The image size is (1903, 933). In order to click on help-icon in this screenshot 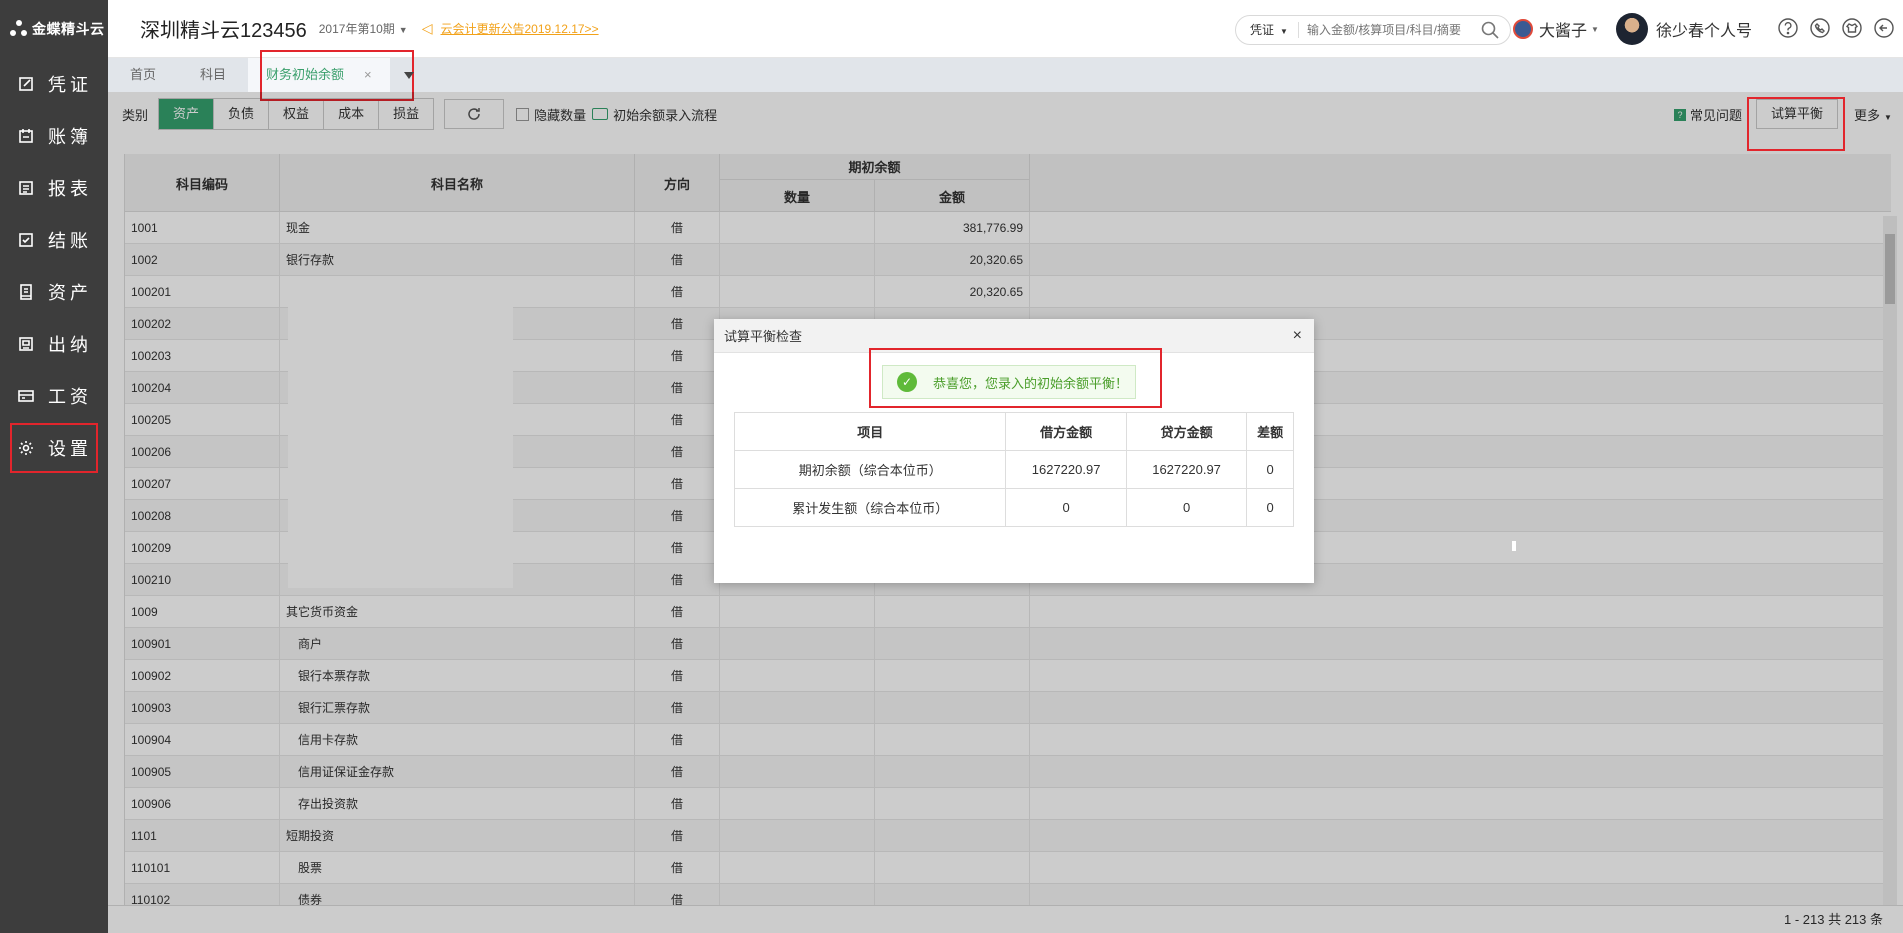, I will do `click(1788, 28)`.